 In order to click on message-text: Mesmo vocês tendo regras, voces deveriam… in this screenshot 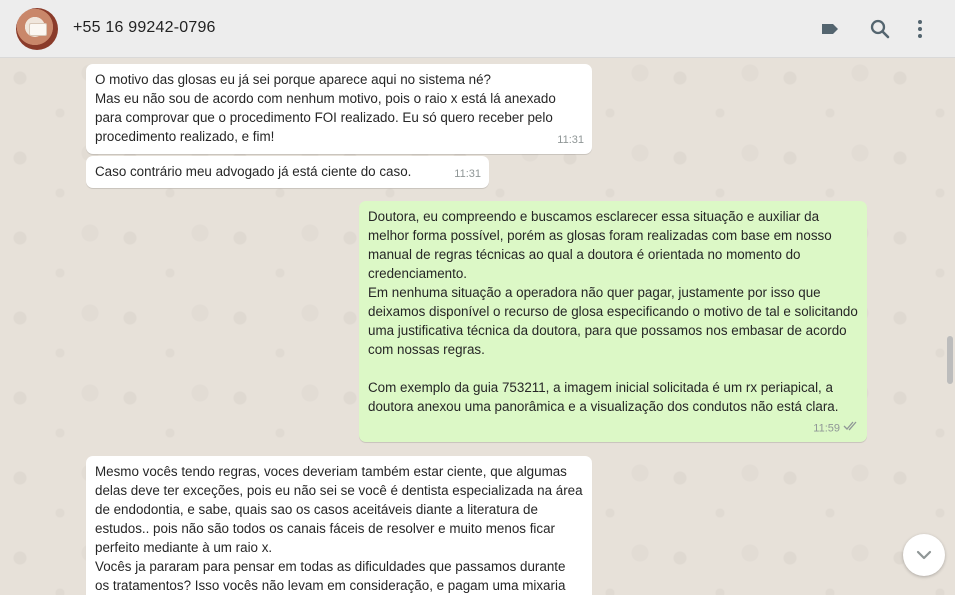, I will do `click(339, 528)`.